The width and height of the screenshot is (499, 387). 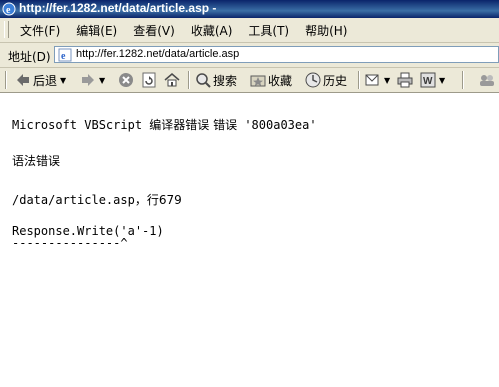 I want to click on error-file-path: /data/article.asp, so click(x=73, y=200).